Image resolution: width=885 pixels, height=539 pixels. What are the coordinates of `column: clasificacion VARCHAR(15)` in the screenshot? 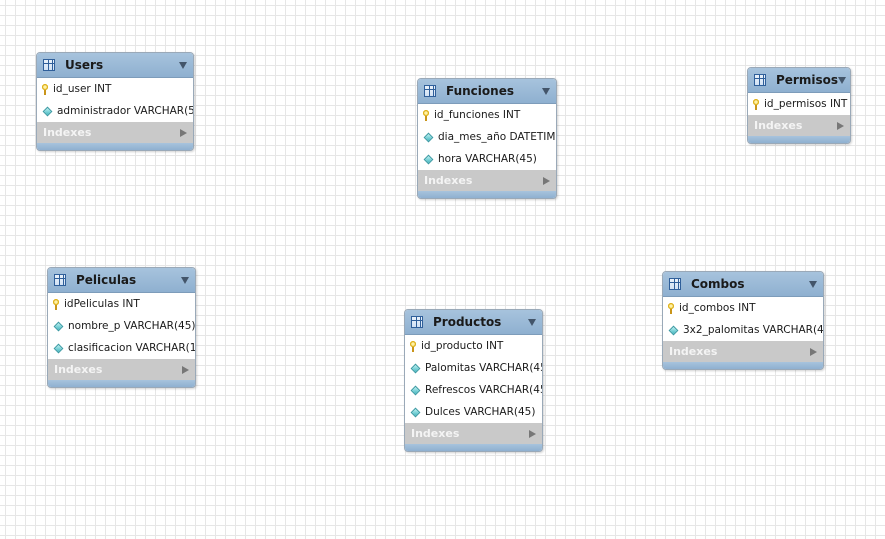 It's located at (121, 348).